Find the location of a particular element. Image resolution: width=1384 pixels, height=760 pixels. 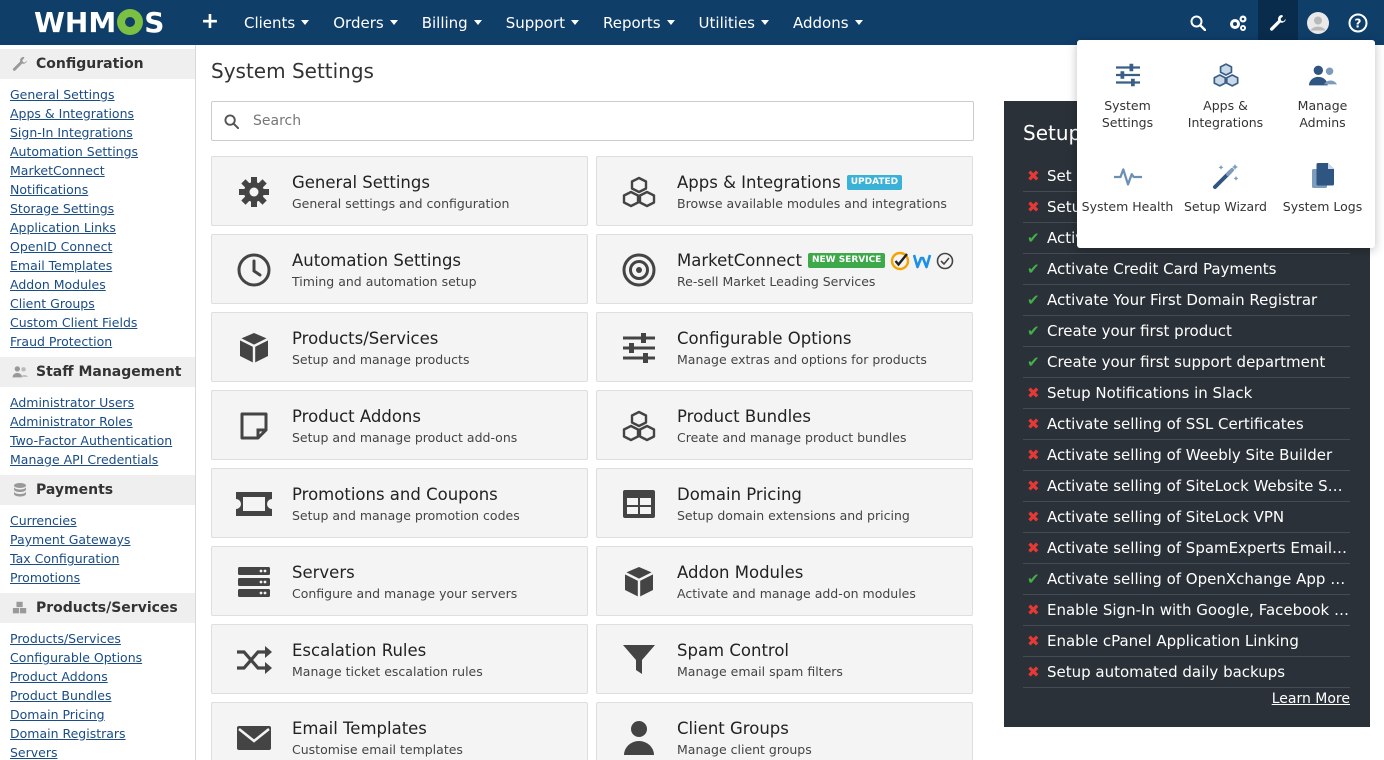

card-description: Configure and manage your servers is located at coordinates (405, 593).